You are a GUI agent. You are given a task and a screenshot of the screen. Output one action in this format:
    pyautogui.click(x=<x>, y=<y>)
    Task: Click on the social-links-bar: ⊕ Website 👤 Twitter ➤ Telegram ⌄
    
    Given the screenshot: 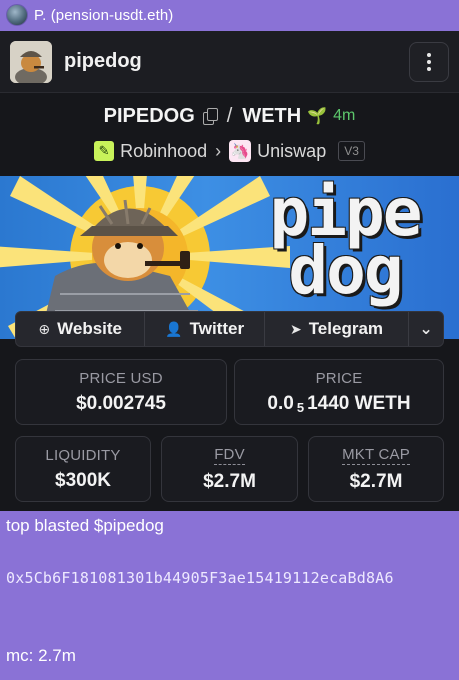 What is the action you would take?
    pyautogui.click(x=229, y=329)
    